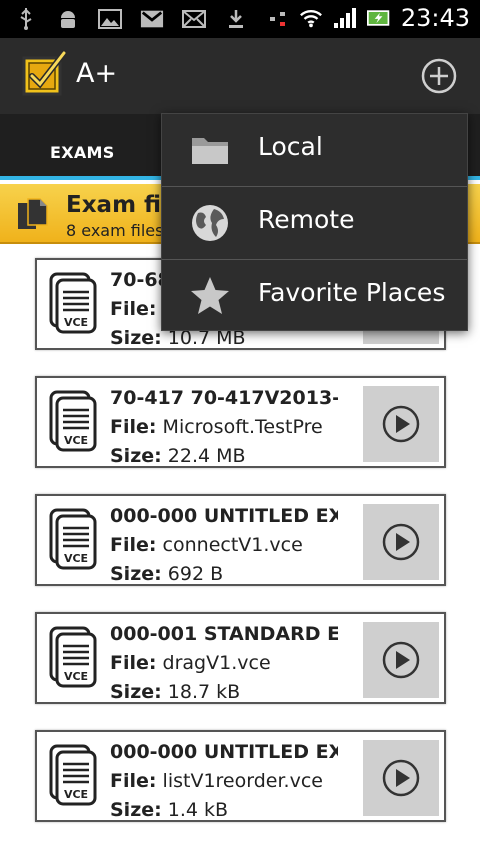  What do you see at coordinates (311, 18) in the screenshot?
I see `wifi-icon` at bounding box center [311, 18].